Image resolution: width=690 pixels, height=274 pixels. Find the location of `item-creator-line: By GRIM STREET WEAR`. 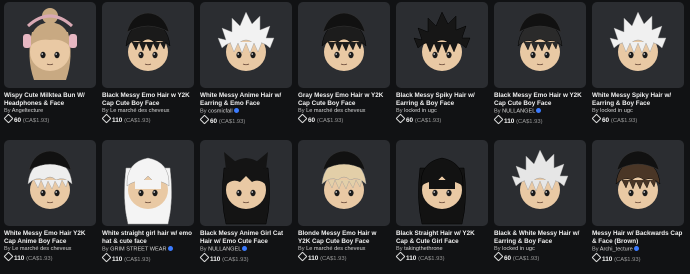

item-creator-line: By GRIM STREET WEAR is located at coordinates (148, 250).